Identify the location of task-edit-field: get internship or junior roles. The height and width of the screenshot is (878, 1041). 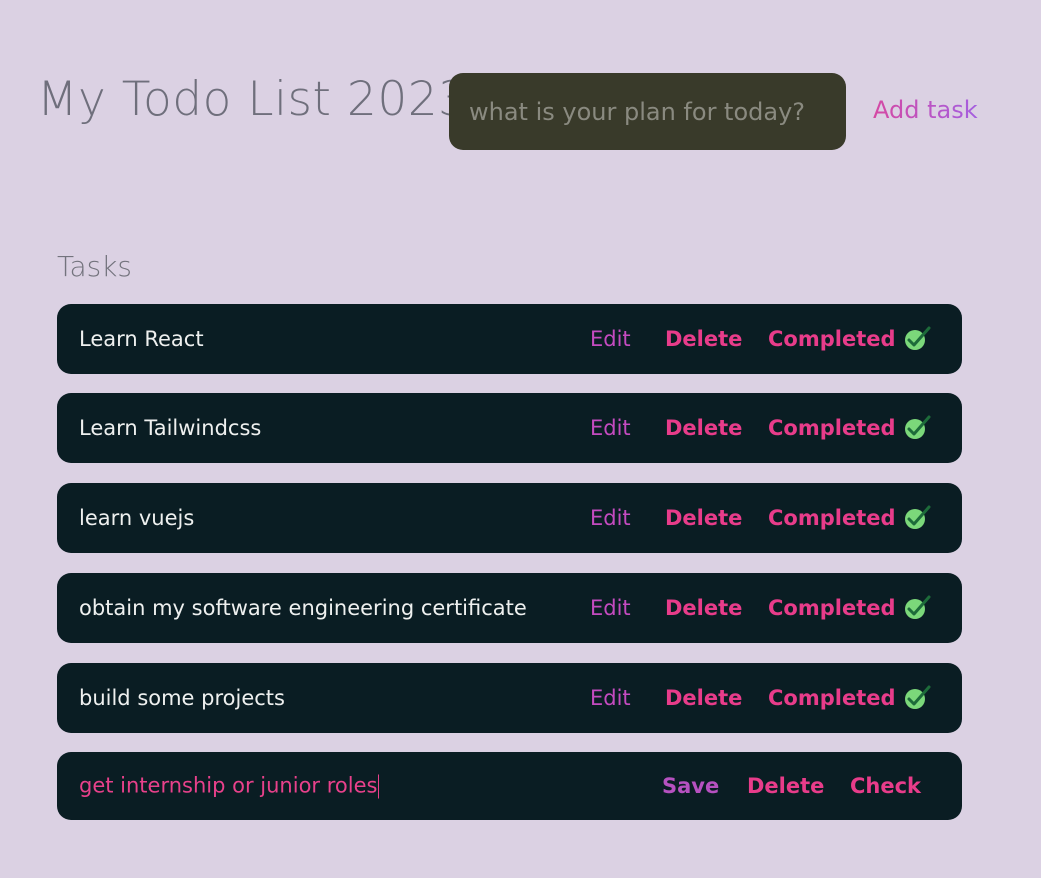
(229, 786).